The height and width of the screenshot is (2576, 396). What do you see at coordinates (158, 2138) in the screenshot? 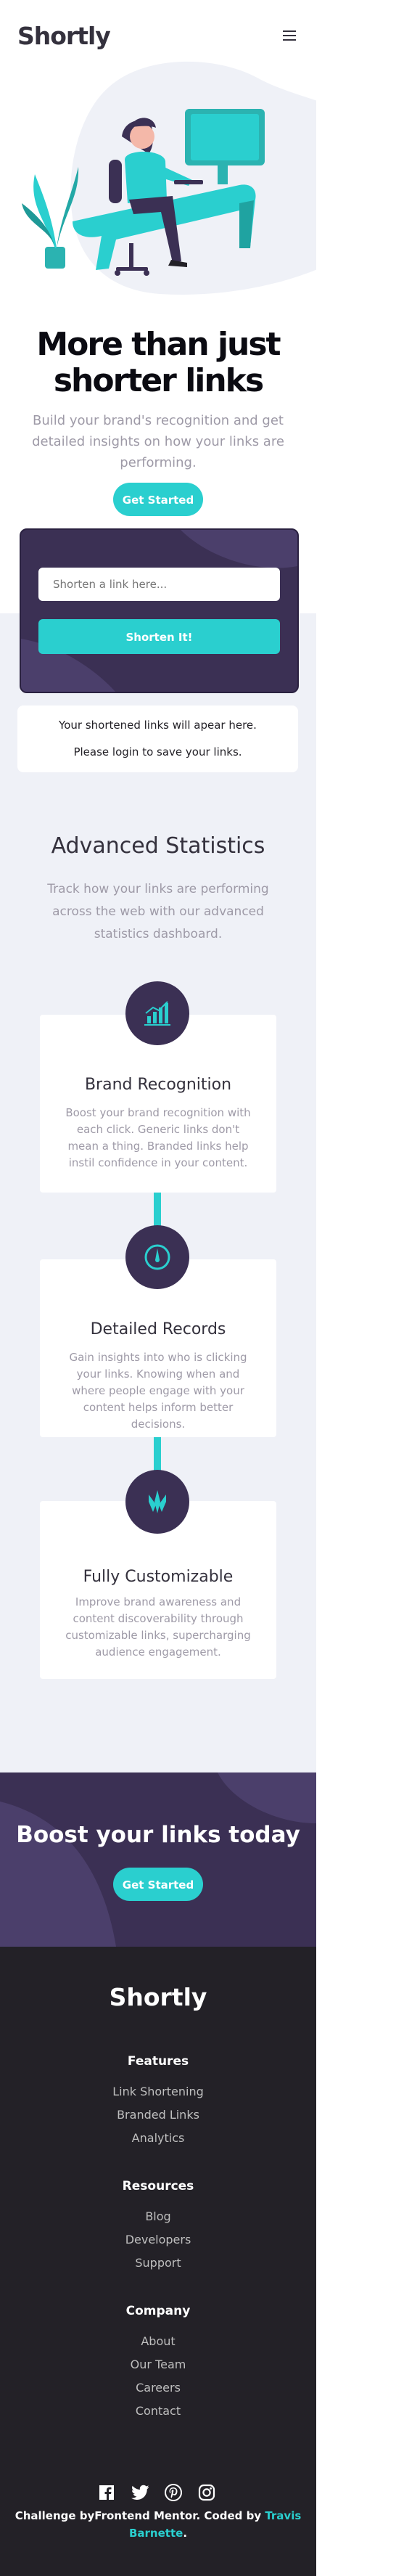
I see `footer-link-analytics: Analytics` at bounding box center [158, 2138].